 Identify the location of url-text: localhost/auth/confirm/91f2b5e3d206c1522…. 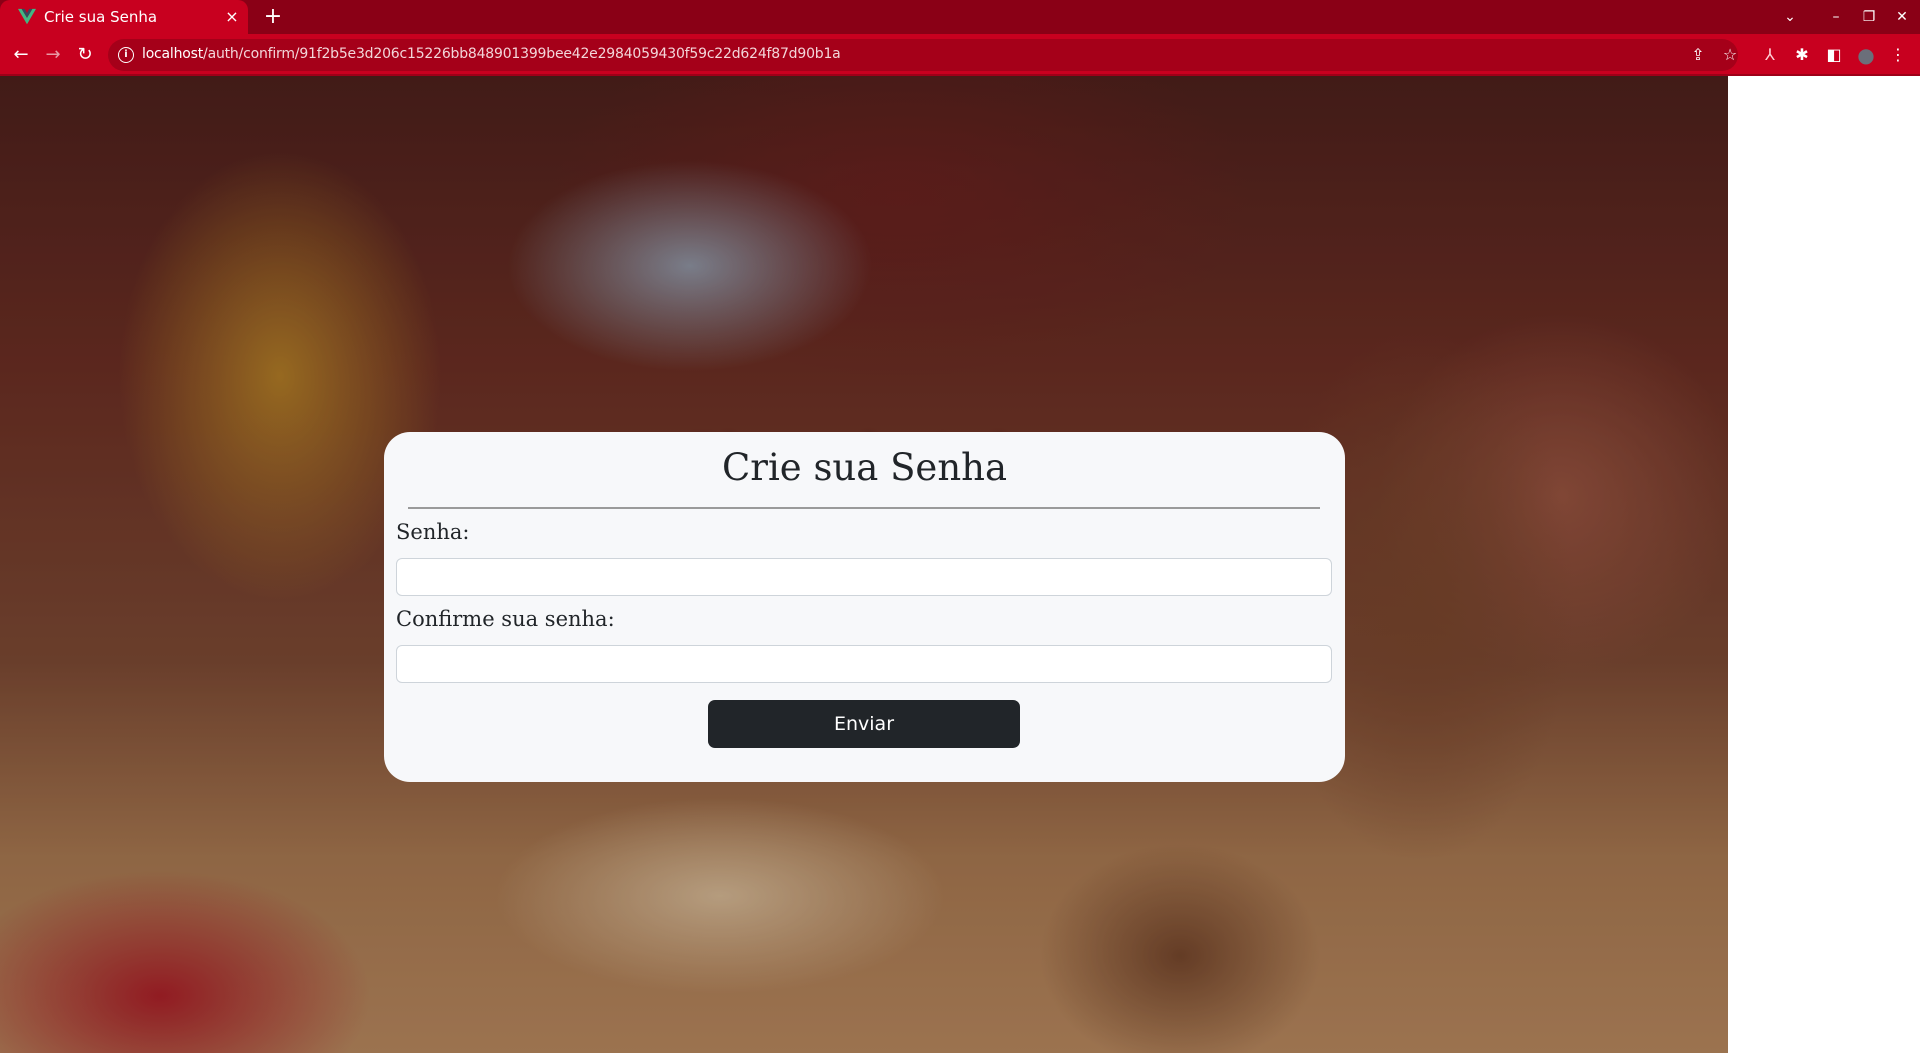
(491, 54).